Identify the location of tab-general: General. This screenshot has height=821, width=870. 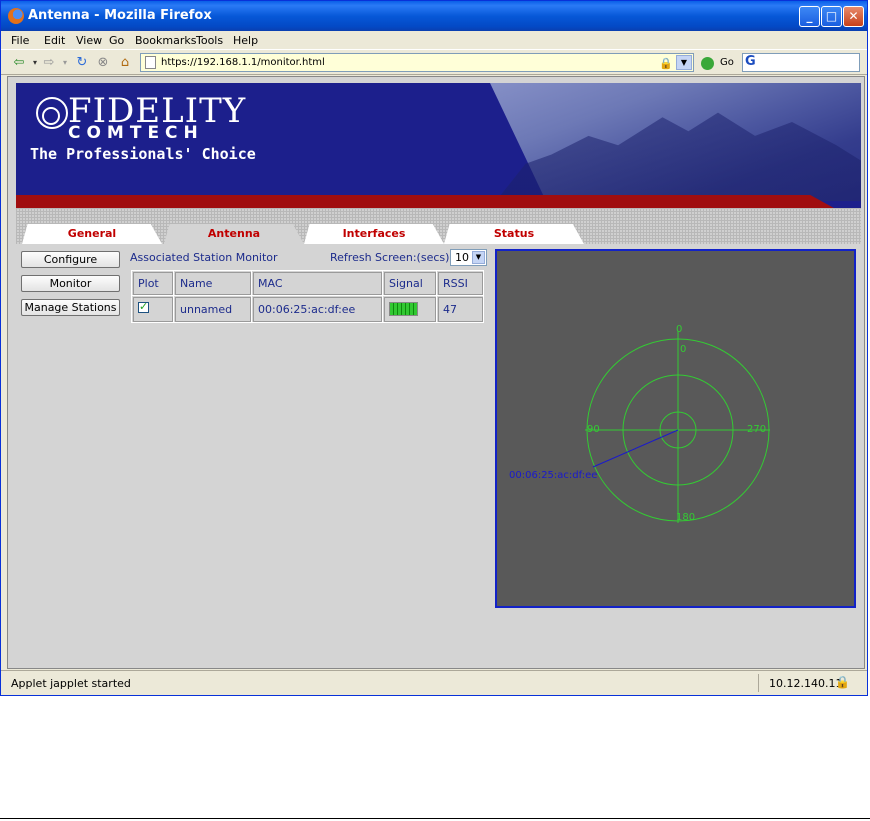
(92, 234).